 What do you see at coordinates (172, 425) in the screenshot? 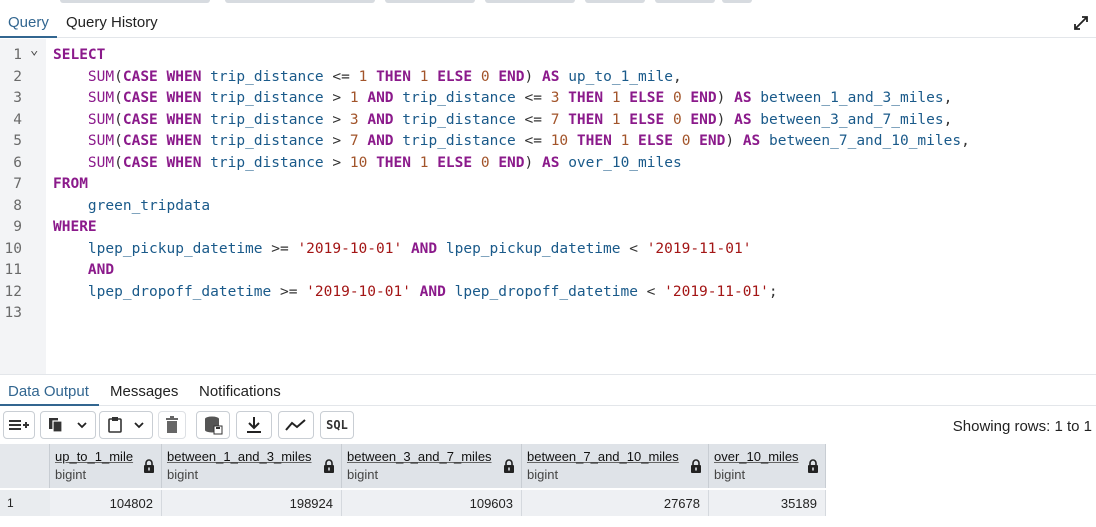
I see `delete-button` at bounding box center [172, 425].